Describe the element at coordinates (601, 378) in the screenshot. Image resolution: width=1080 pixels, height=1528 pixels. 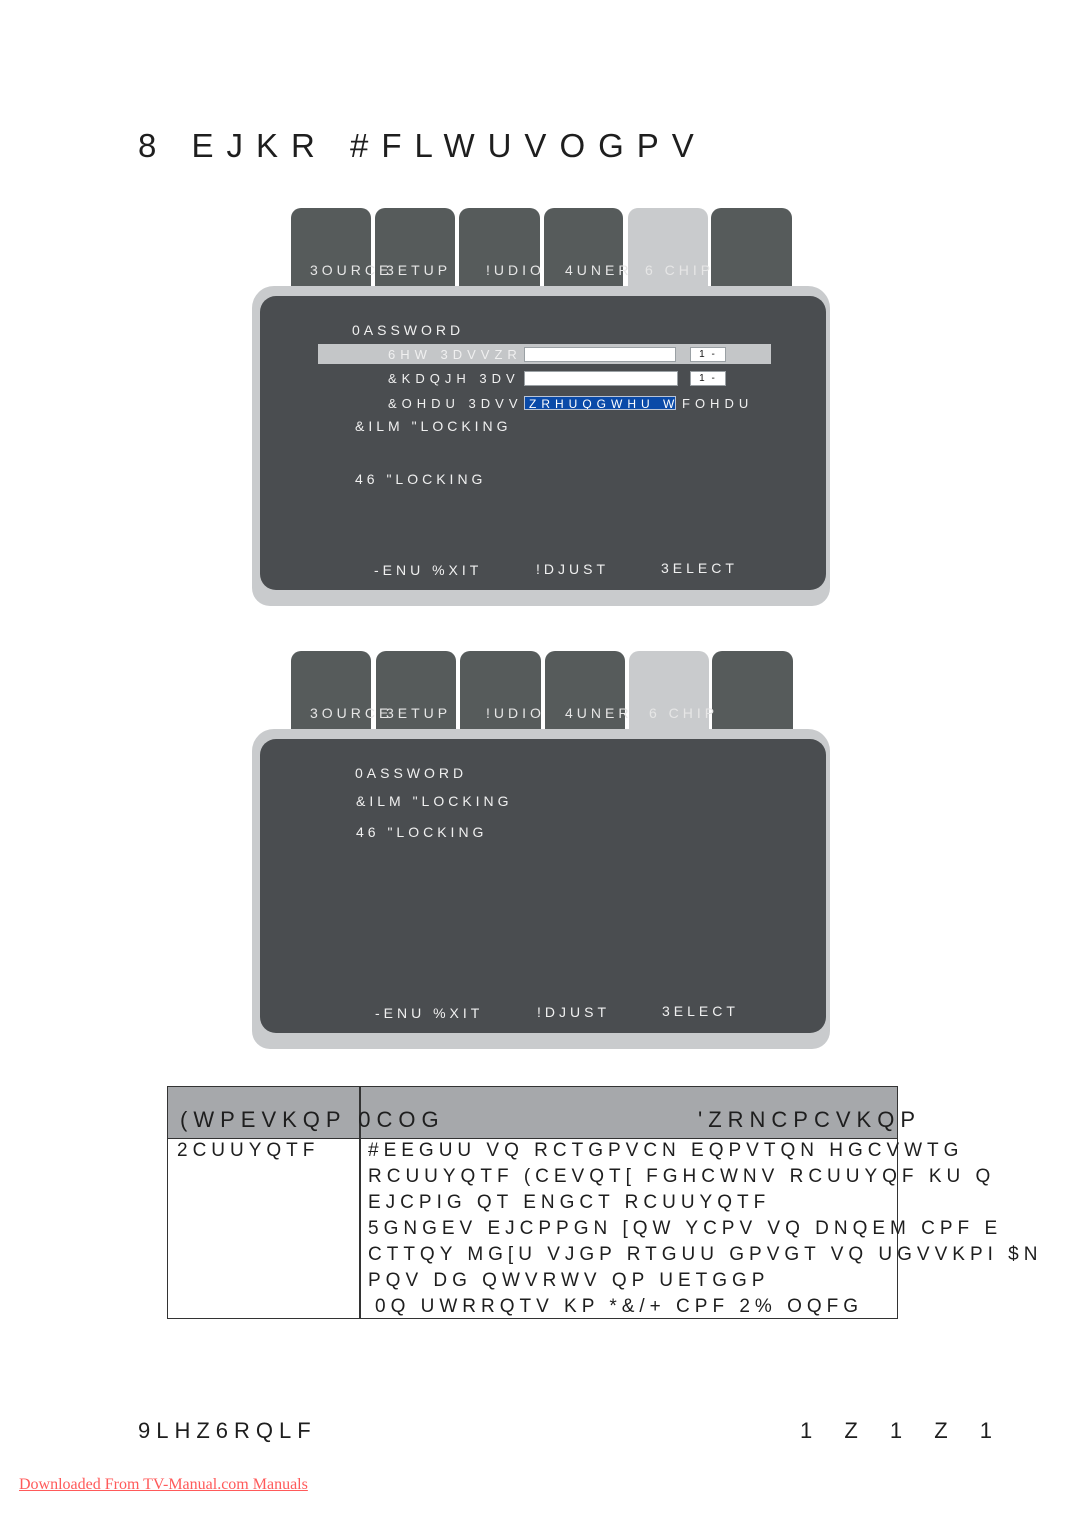
I see `change-password-input` at that location.